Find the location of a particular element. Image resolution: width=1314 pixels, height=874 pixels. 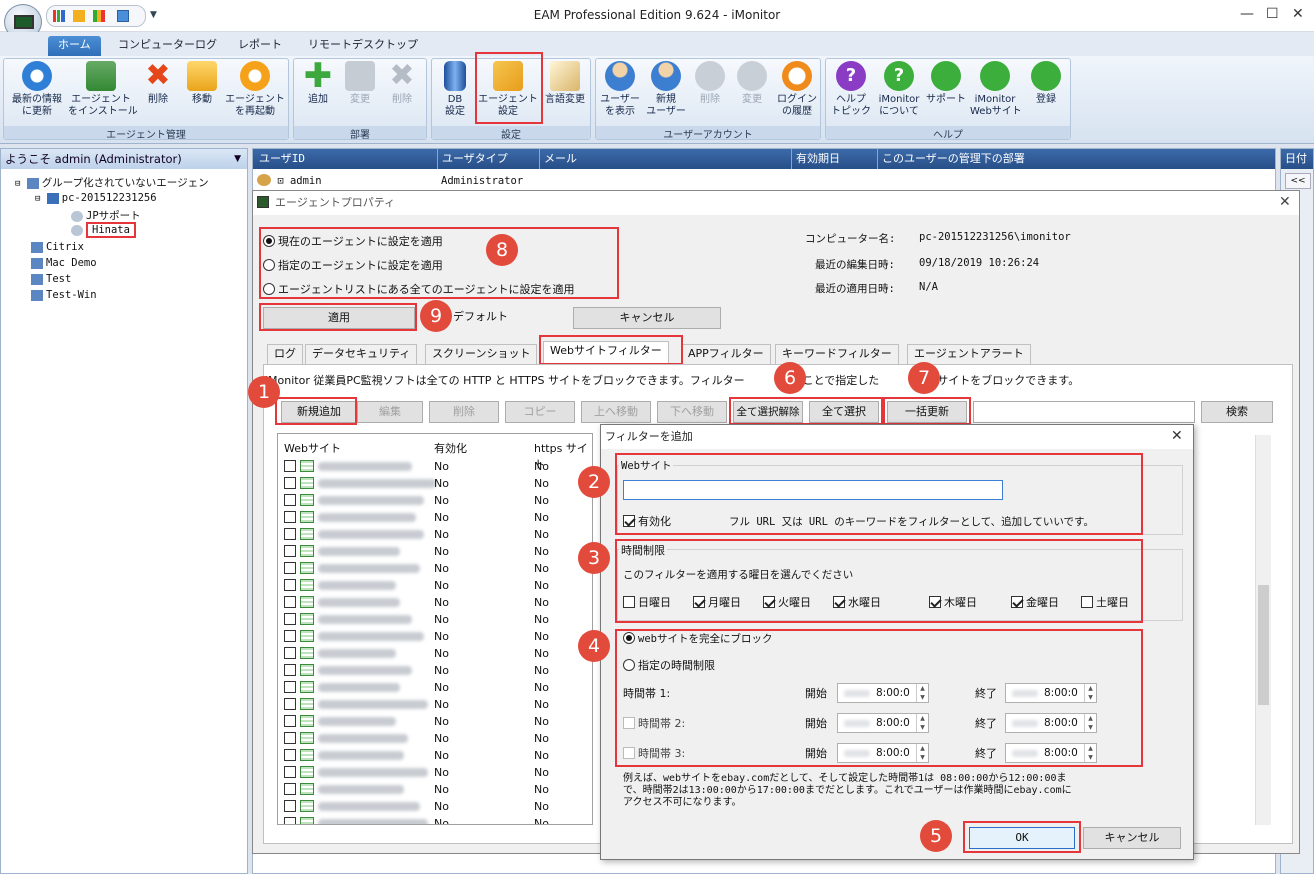

edit-department-button: 変更 is located at coordinates (360, 83).